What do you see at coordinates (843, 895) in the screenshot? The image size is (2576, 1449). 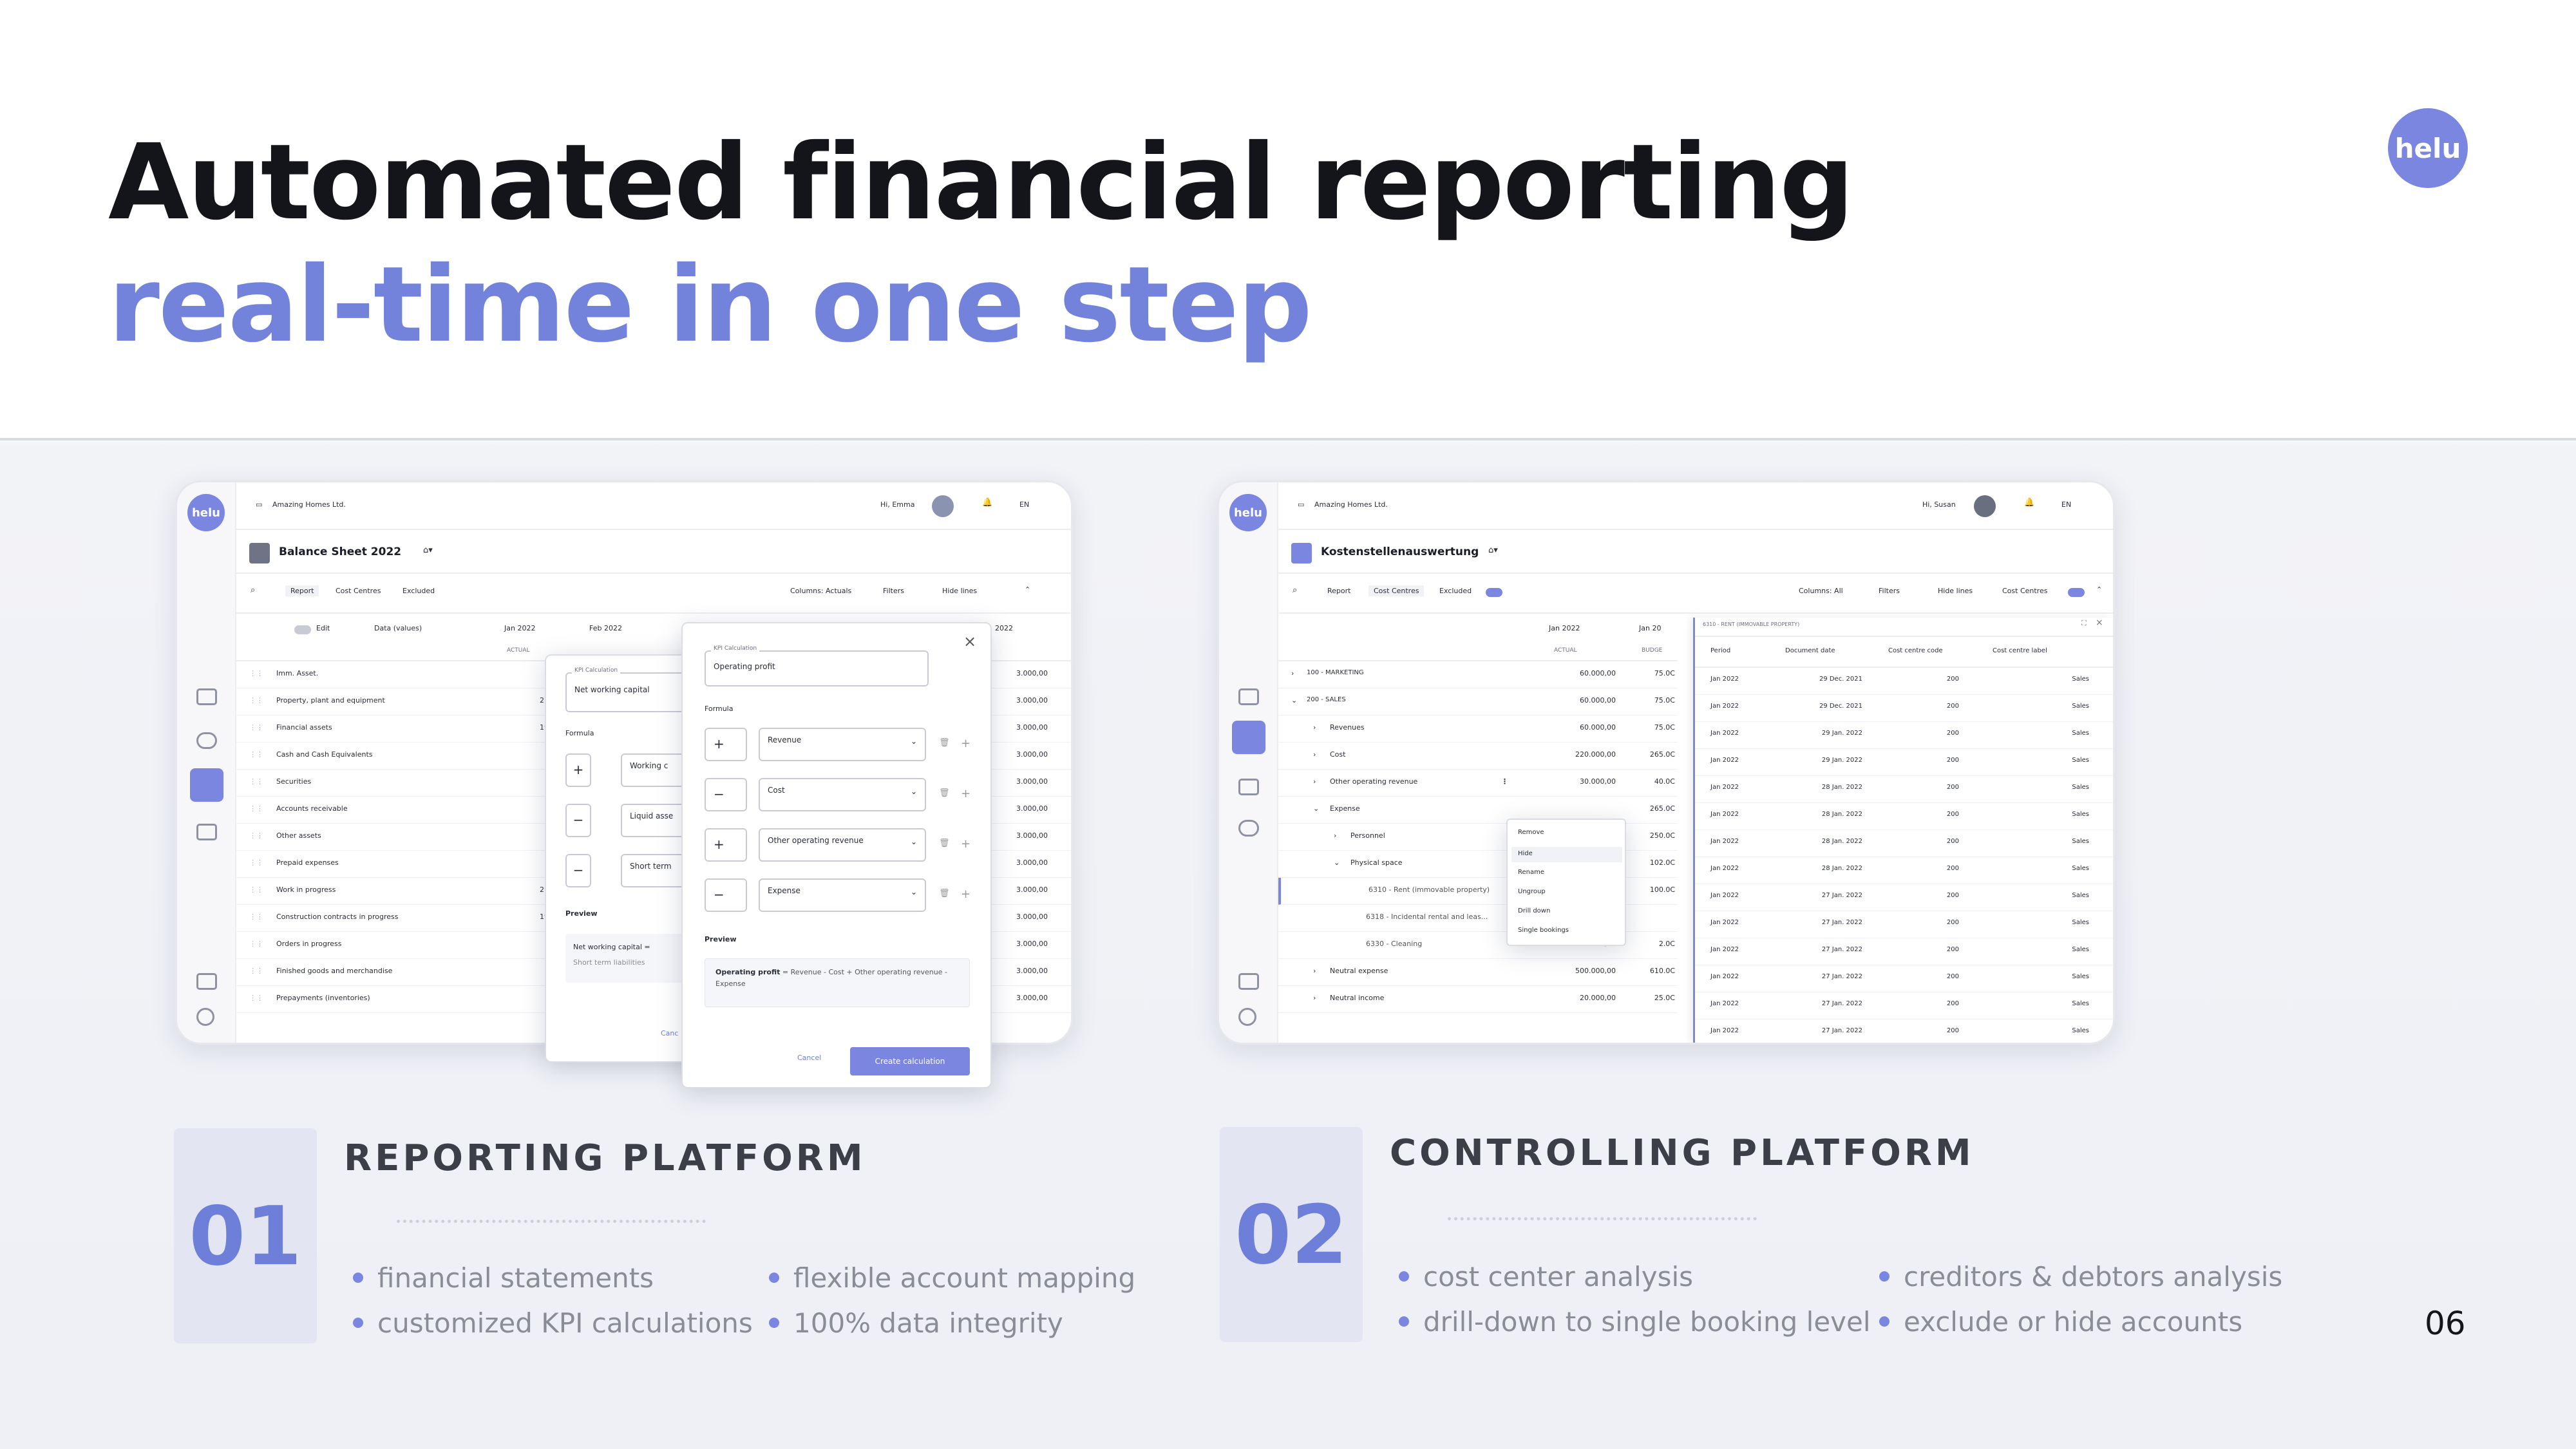 I see `formula-field: Expense ⌄` at bounding box center [843, 895].